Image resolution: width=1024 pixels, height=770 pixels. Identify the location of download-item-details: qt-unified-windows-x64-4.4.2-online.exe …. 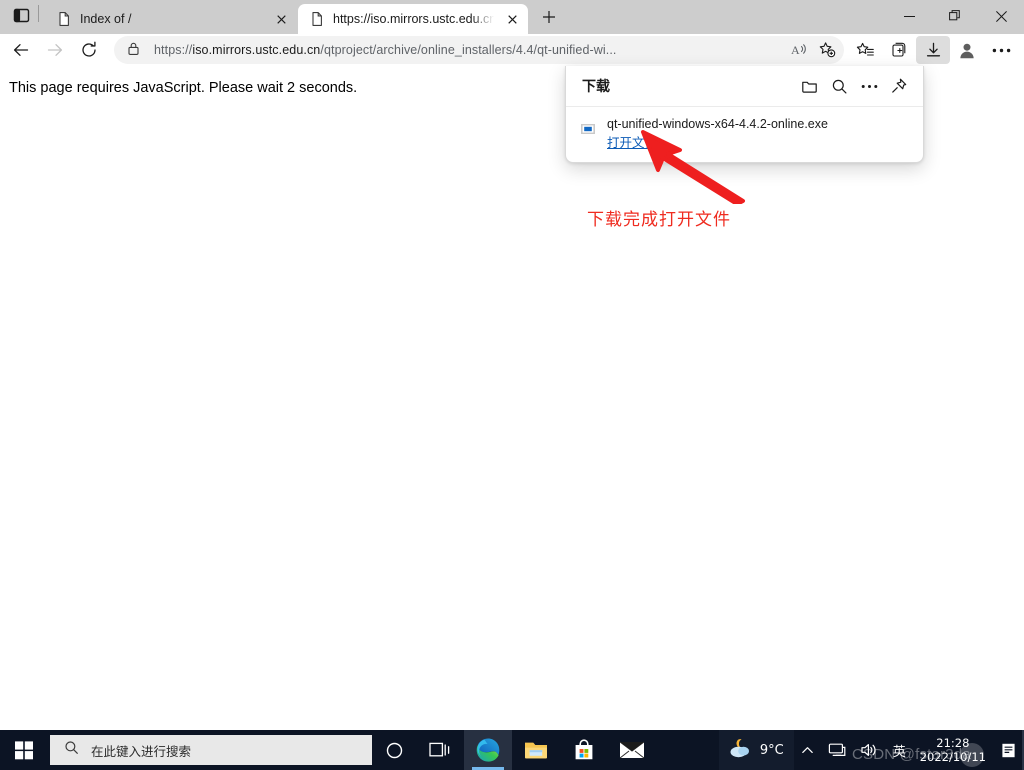
(717, 134).